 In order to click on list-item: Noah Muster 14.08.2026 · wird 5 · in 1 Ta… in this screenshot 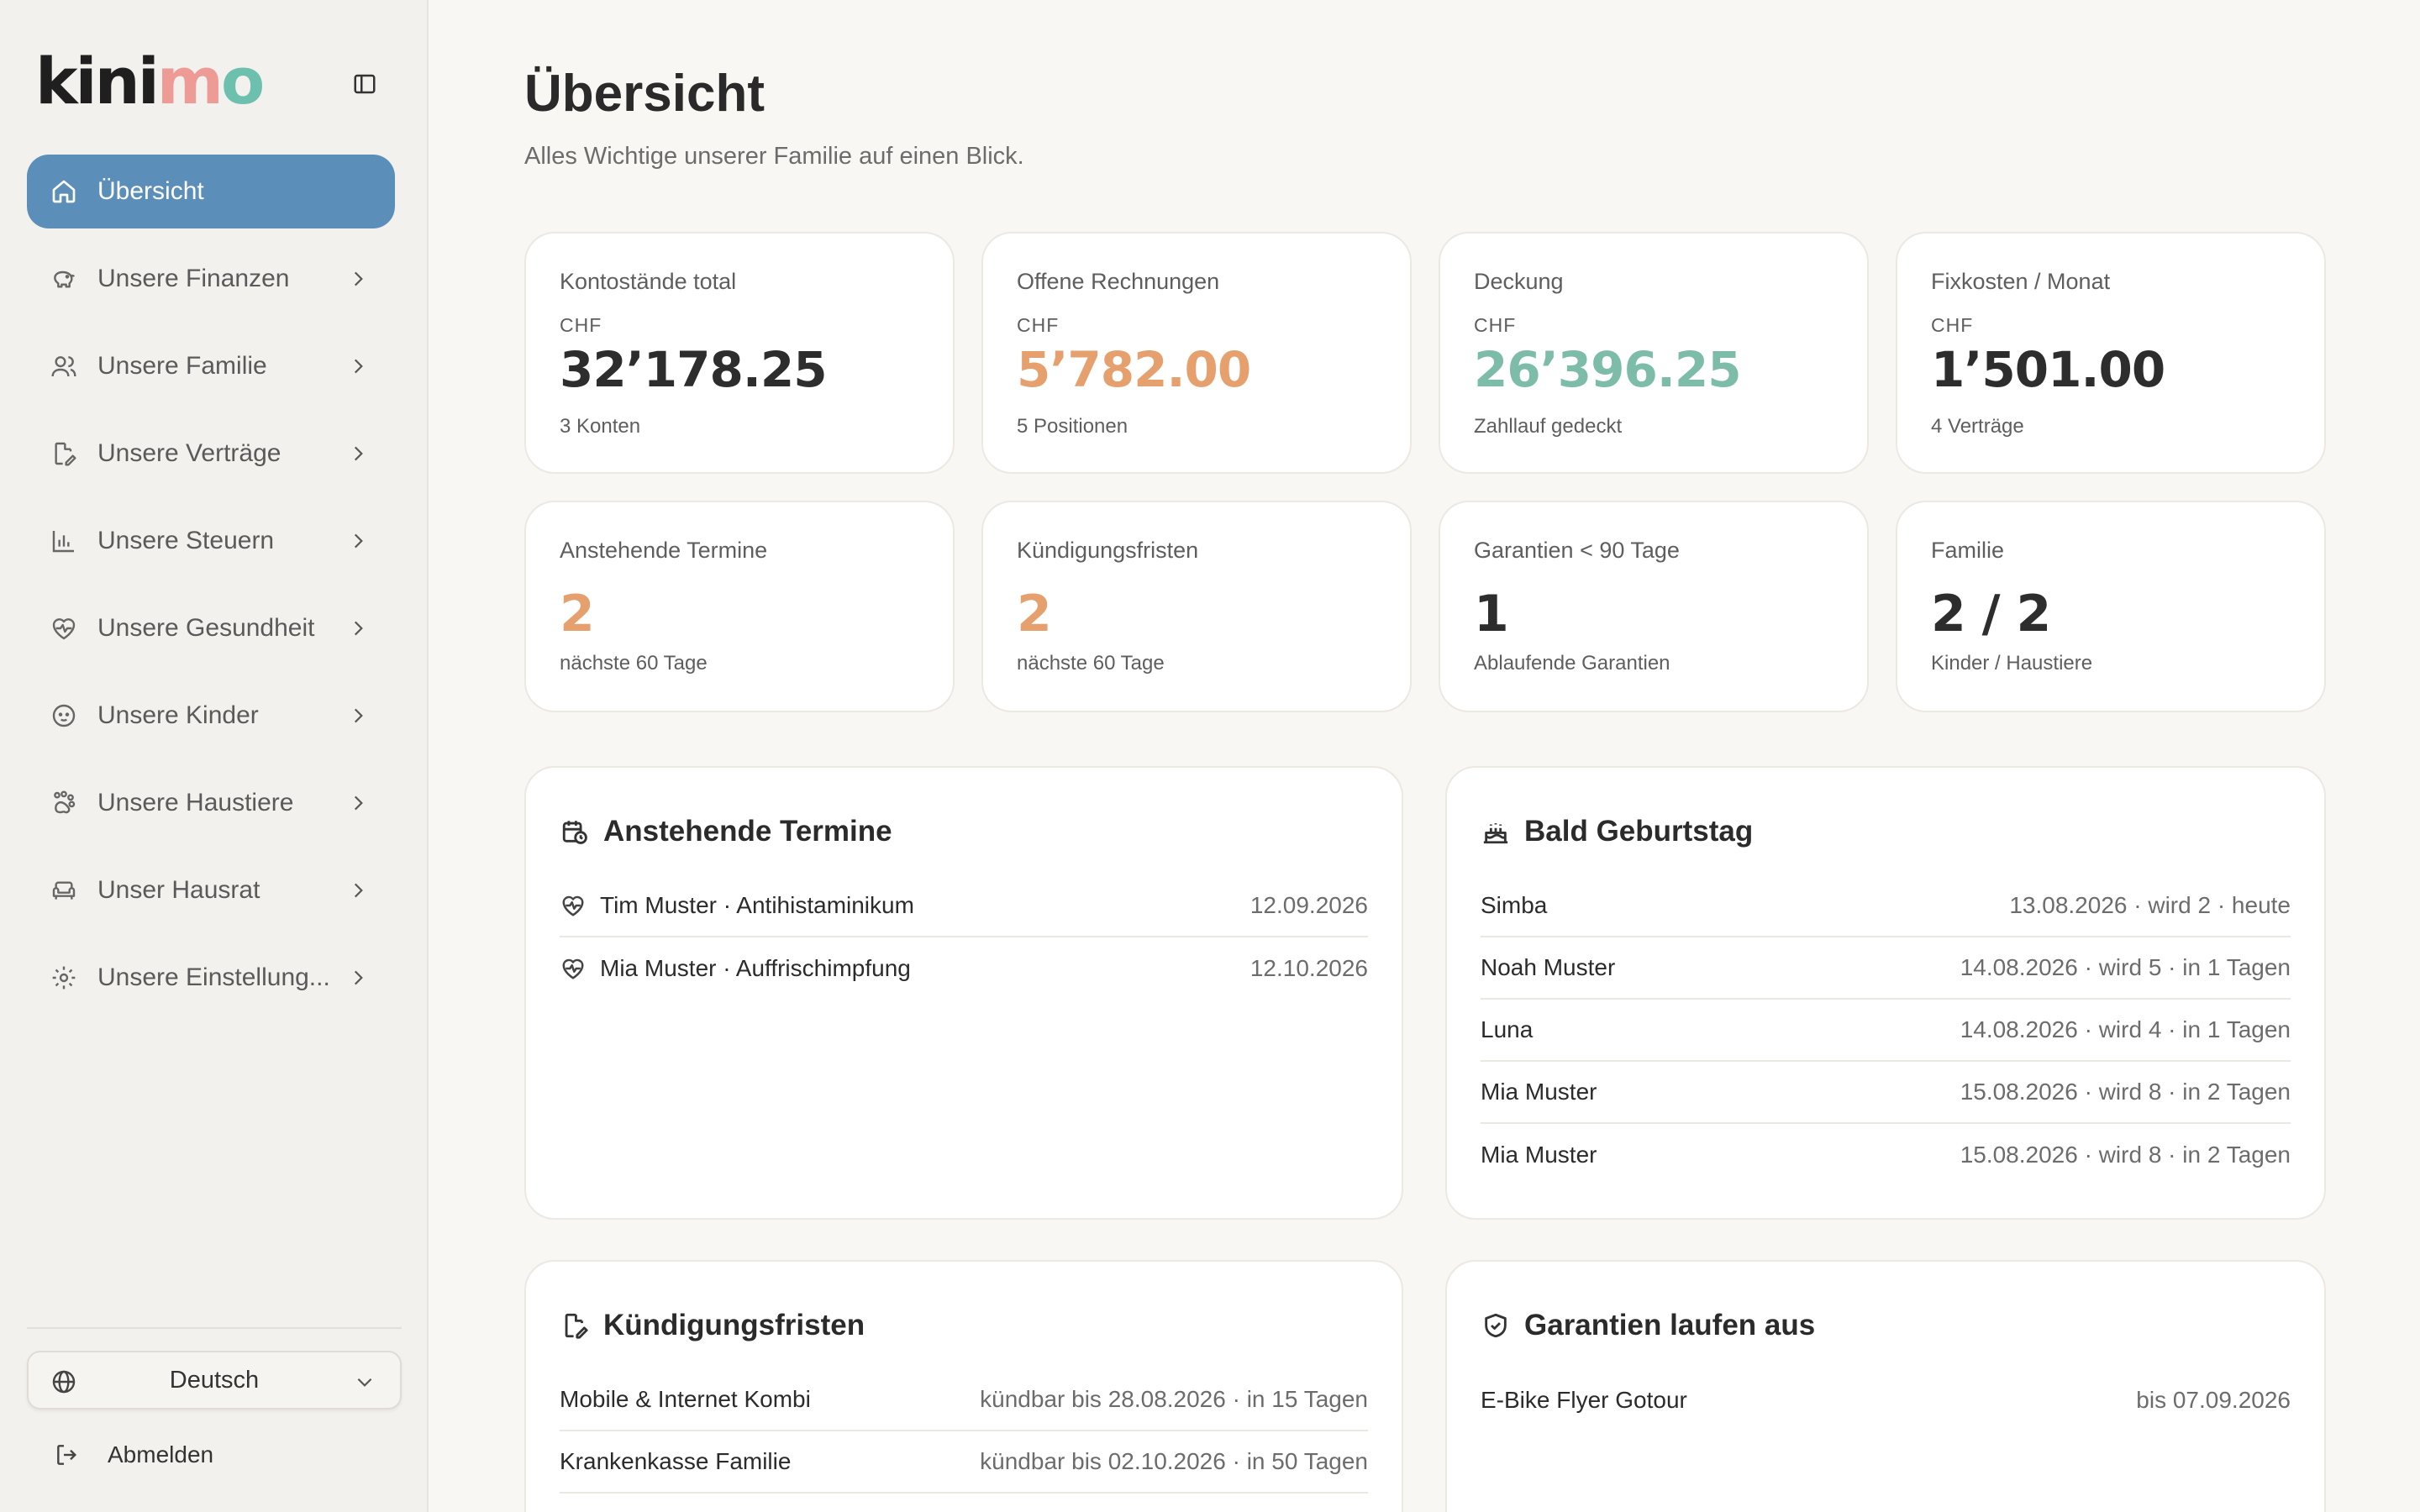, I will do `click(1886, 968)`.